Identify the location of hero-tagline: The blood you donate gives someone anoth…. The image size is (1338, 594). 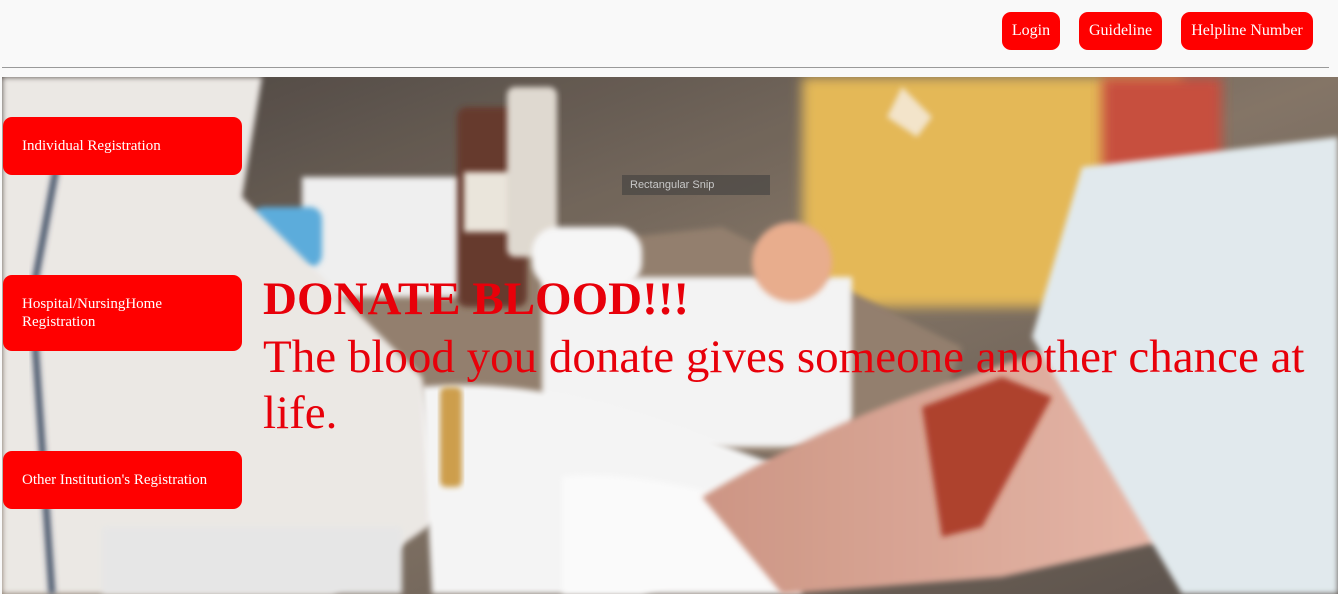
(784, 385).